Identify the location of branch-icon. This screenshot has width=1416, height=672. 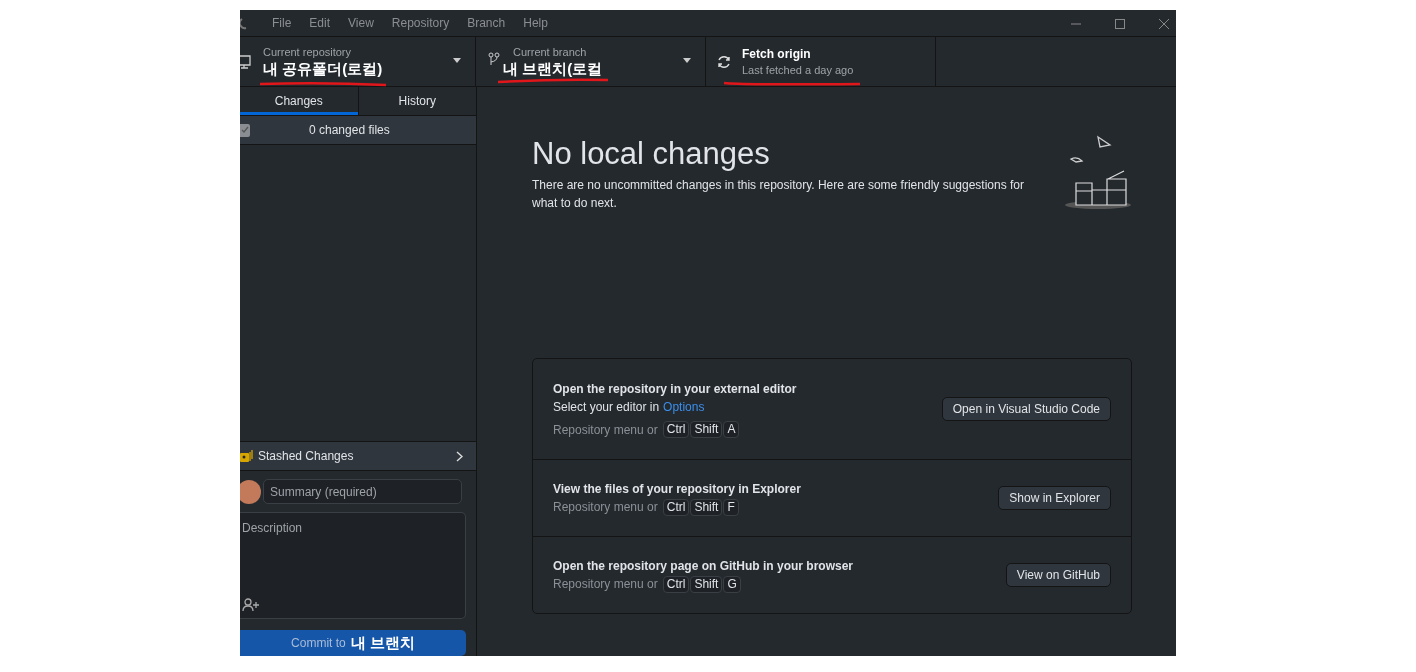
(494, 59).